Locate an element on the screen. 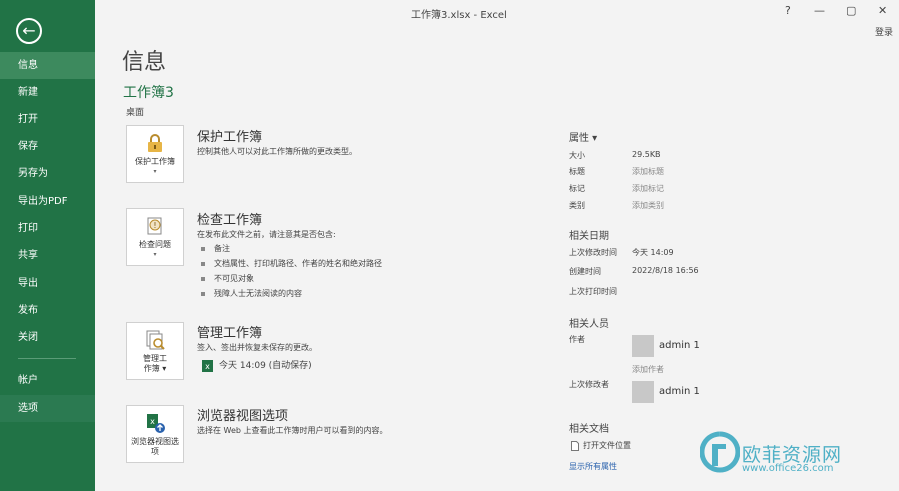 This screenshot has height=491, width=899. browser-view-icon: x is located at coordinates (156, 423).